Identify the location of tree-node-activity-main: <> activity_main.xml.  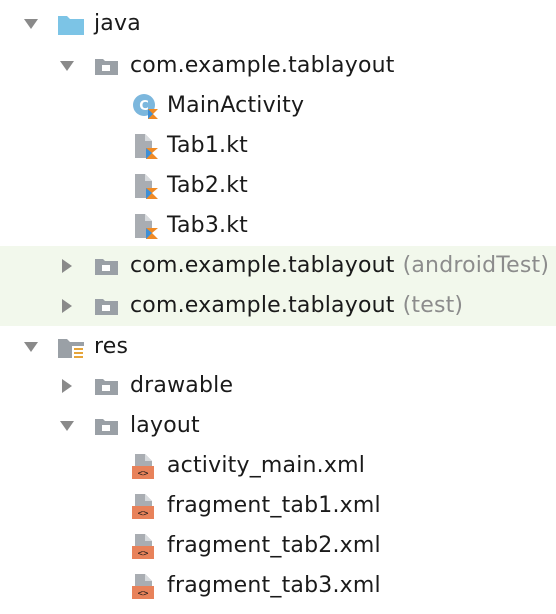
(278, 466).